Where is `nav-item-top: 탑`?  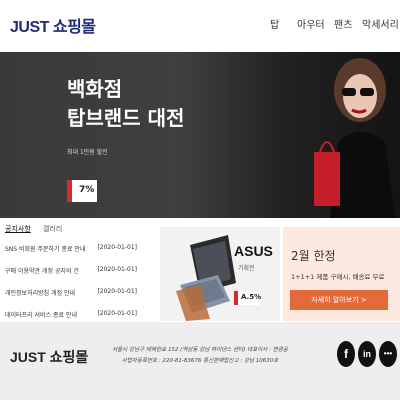 nav-item-top: 탑 is located at coordinates (274, 23).